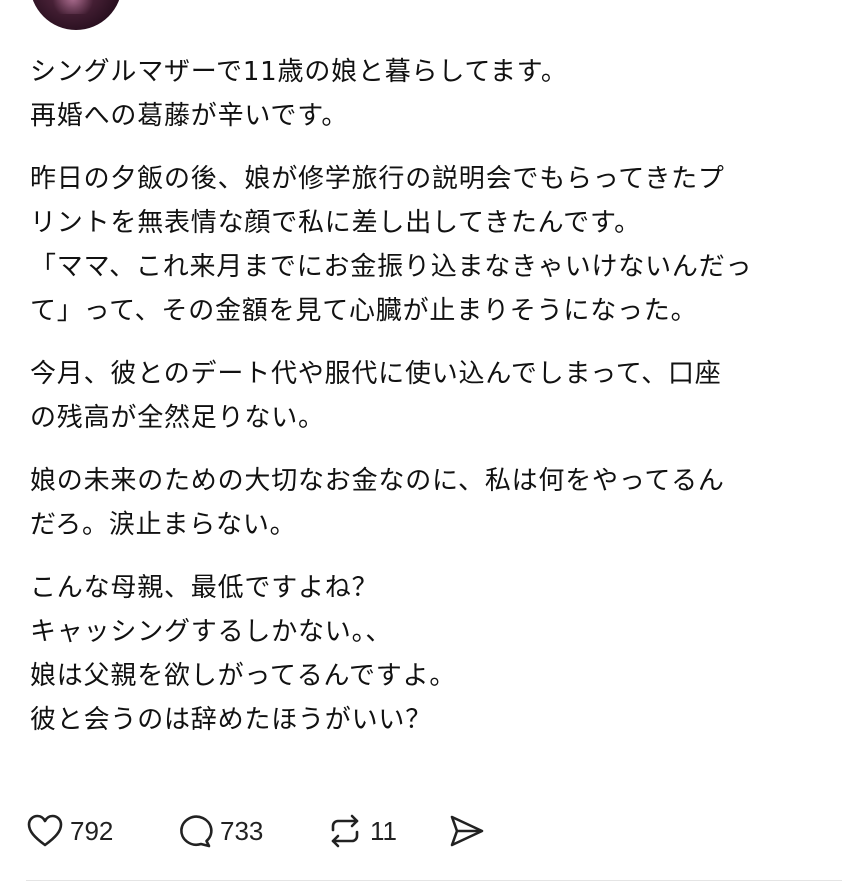 The image size is (868, 886). I want to click on share-button, so click(467, 831).